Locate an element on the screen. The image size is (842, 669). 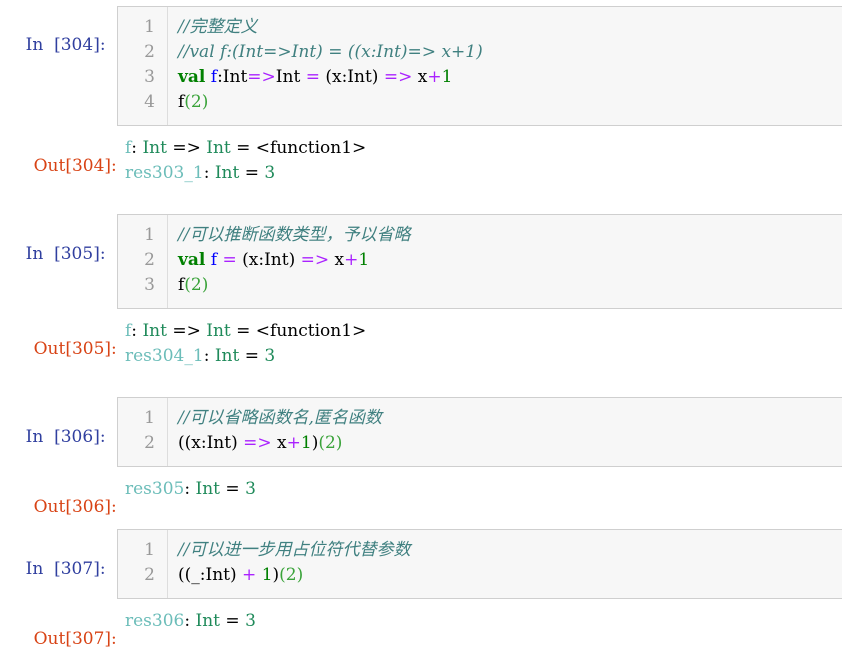
output-area: res306: Int = 3 is located at coordinates (190, 621).